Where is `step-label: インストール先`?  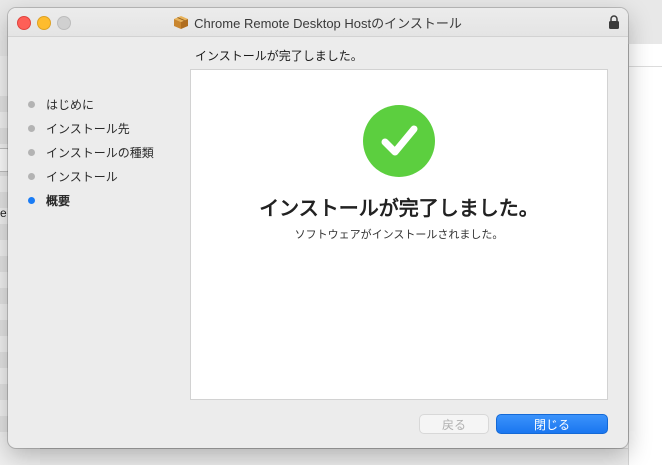
step-label: インストール先 is located at coordinates (88, 128).